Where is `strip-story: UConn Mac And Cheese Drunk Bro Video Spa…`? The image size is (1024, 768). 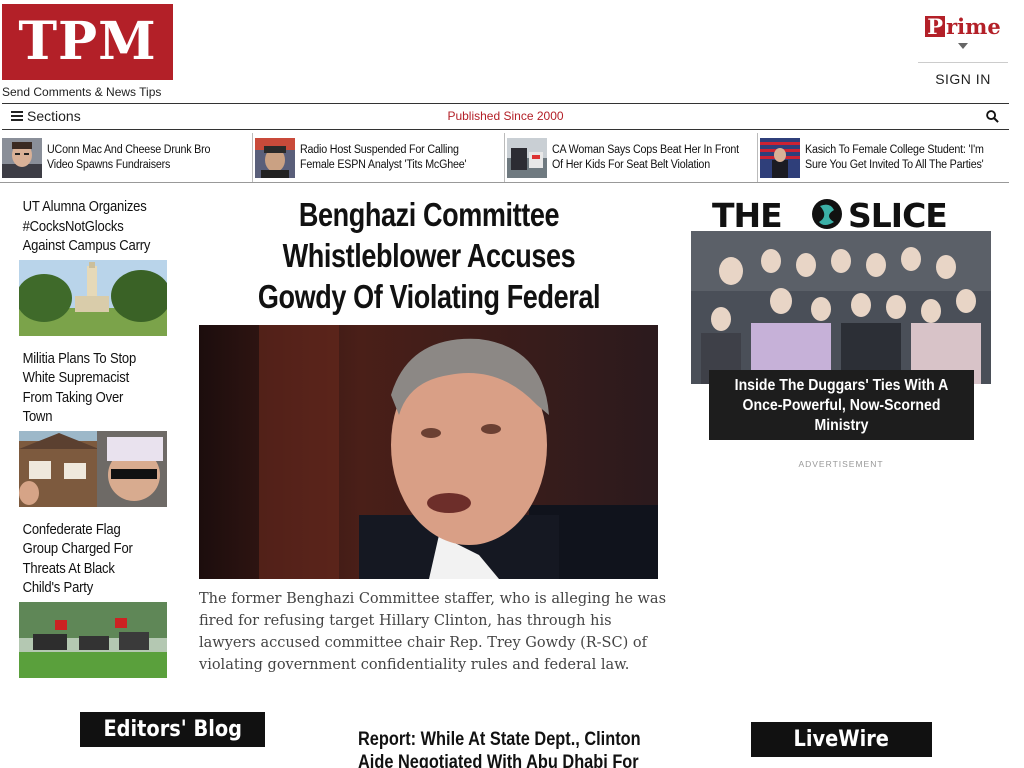
strip-story: UConn Mac And Cheese Drunk Bro Video Spa… is located at coordinates (126, 157).